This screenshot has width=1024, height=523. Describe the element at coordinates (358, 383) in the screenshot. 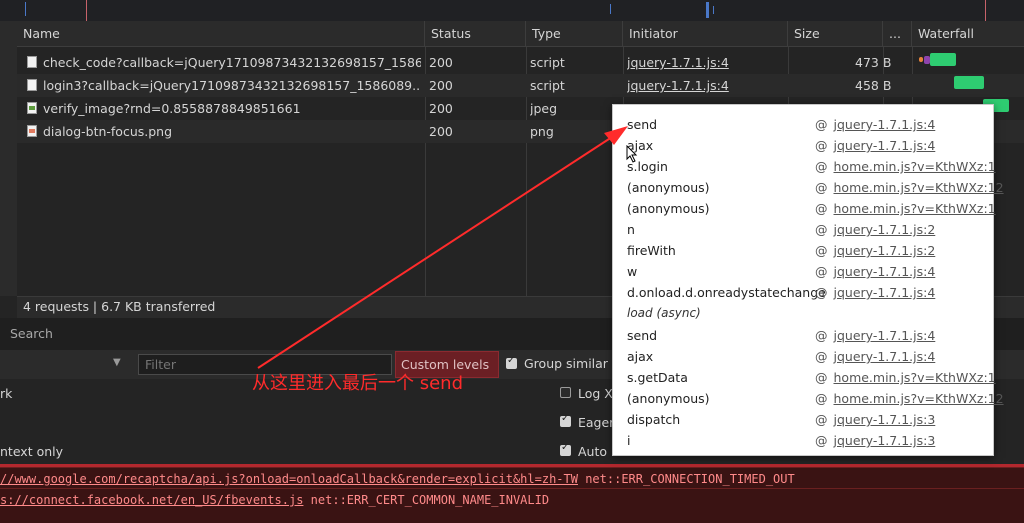

I see `annotation-text: 从这里进入最后一个 send` at that location.